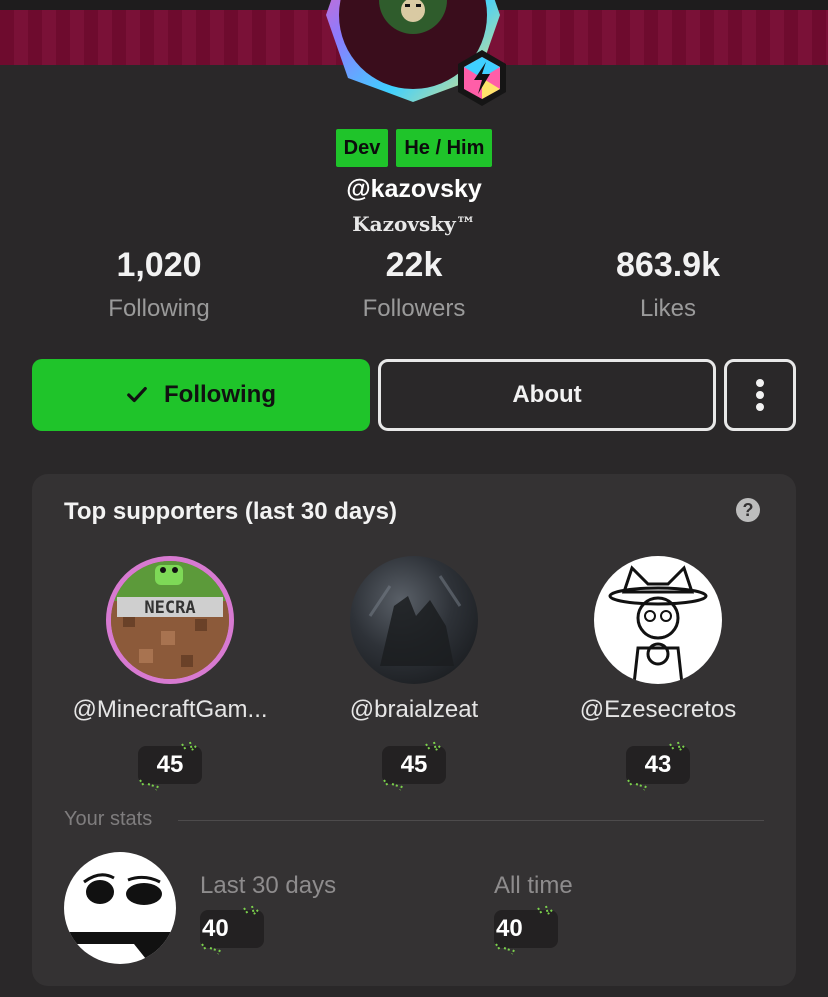  I want to click on supporter-score: 43, so click(658, 766).